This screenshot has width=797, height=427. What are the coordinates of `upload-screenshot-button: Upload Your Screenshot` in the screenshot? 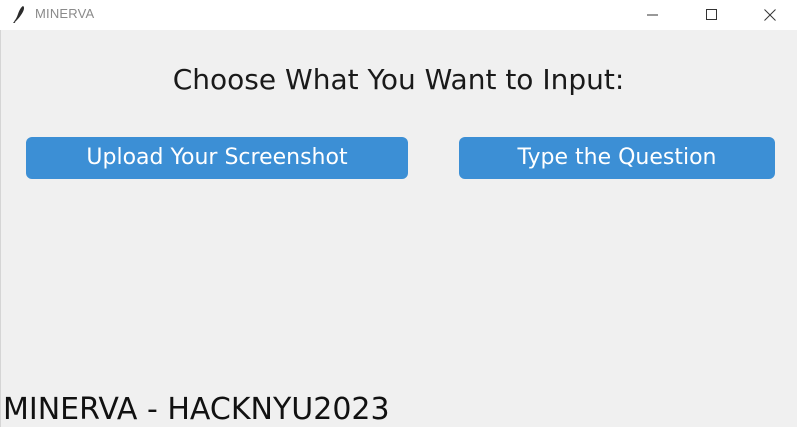 It's located at (217, 158).